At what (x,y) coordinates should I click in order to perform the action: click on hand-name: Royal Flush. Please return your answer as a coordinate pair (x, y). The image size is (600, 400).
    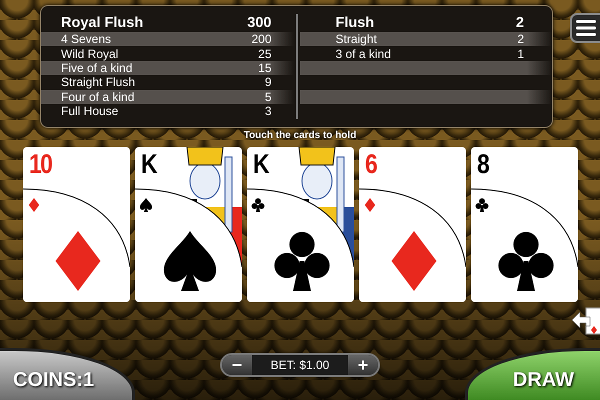
    Looking at the image, I should click on (102, 23).